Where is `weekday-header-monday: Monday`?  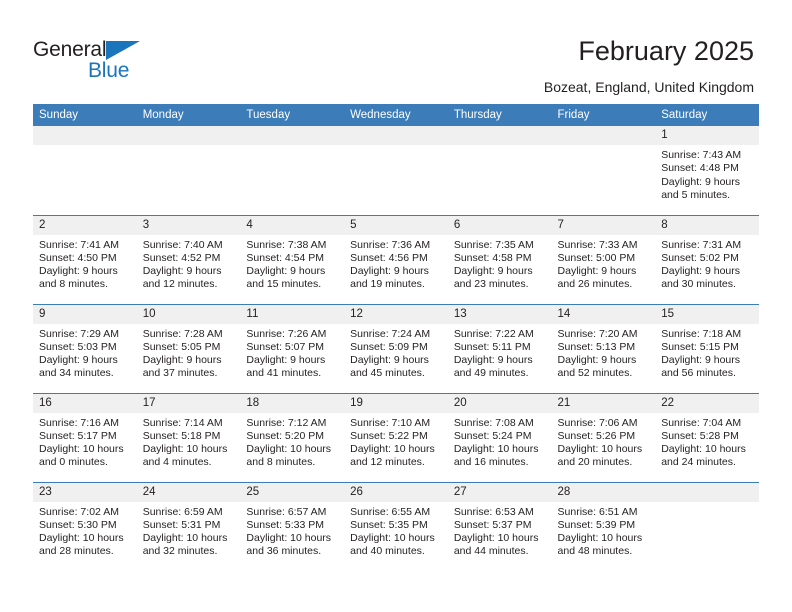 weekday-header-monday: Monday is located at coordinates (188, 115).